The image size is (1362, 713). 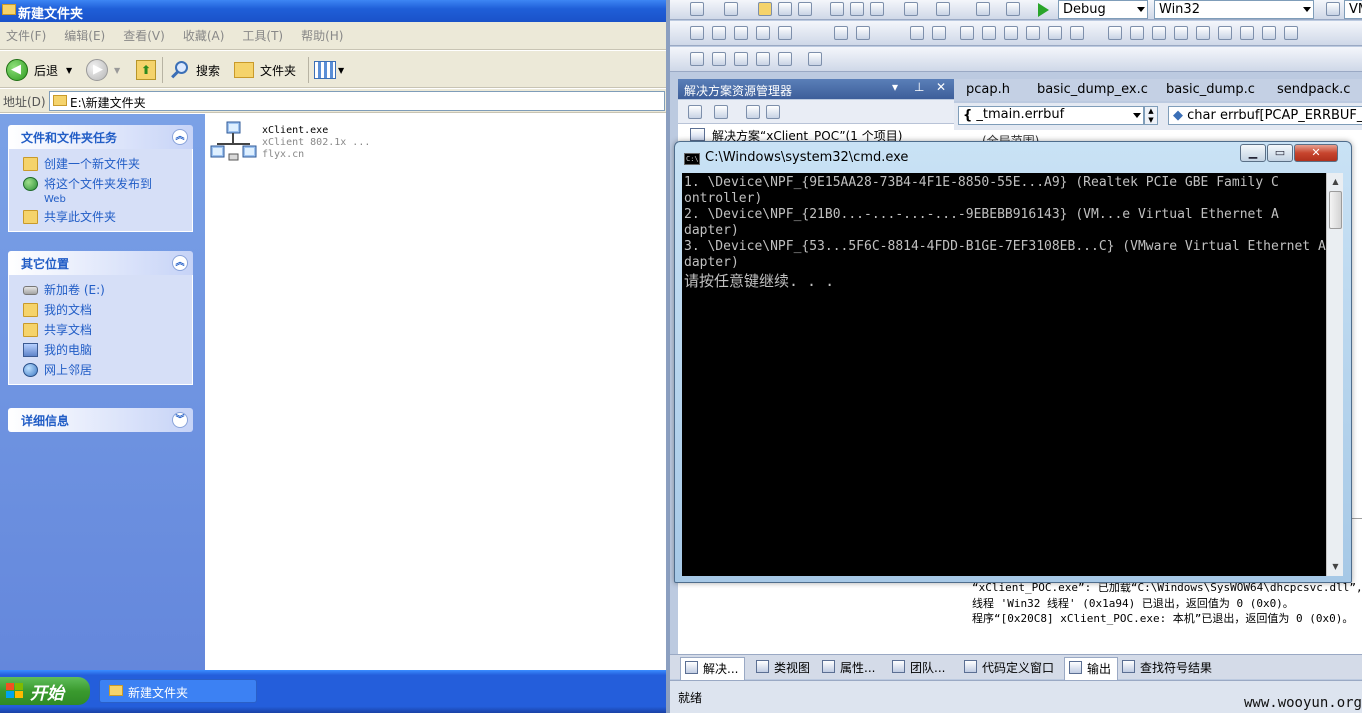 I want to click on minimize-button: ▁, so click(x=1253, y=153).